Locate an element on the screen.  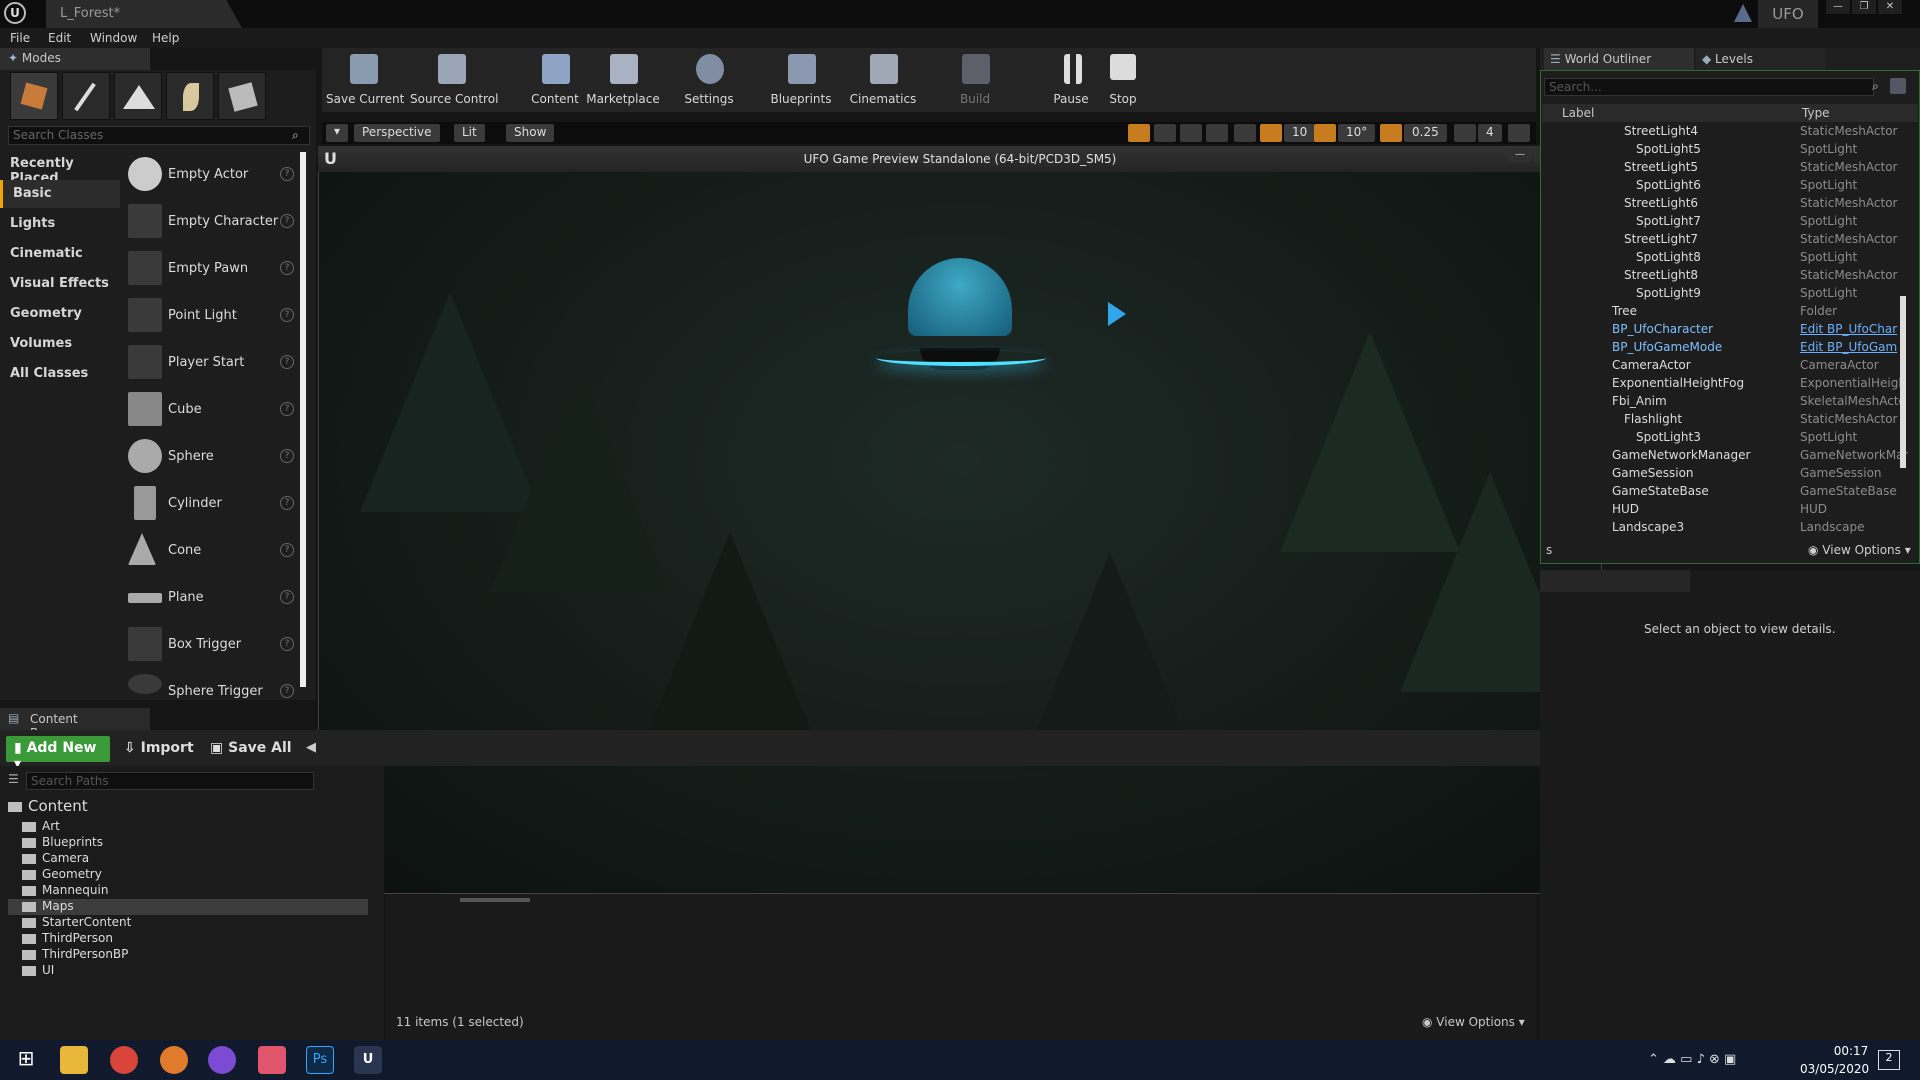
category-visual-effects: Visual Effects is located at coordinates (60, 284).